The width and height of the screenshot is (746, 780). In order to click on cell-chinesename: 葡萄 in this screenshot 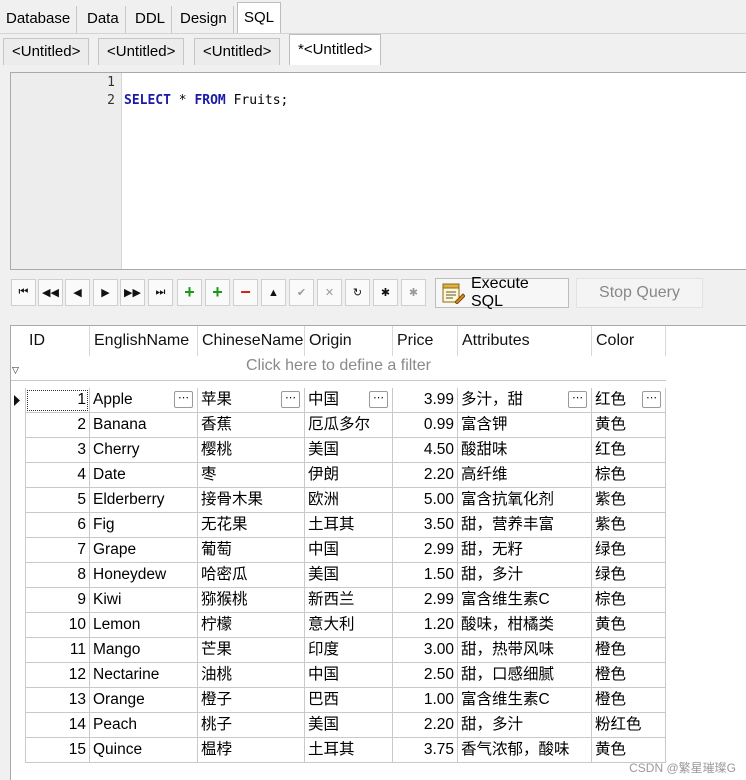, I will do `click(251, 550)`.